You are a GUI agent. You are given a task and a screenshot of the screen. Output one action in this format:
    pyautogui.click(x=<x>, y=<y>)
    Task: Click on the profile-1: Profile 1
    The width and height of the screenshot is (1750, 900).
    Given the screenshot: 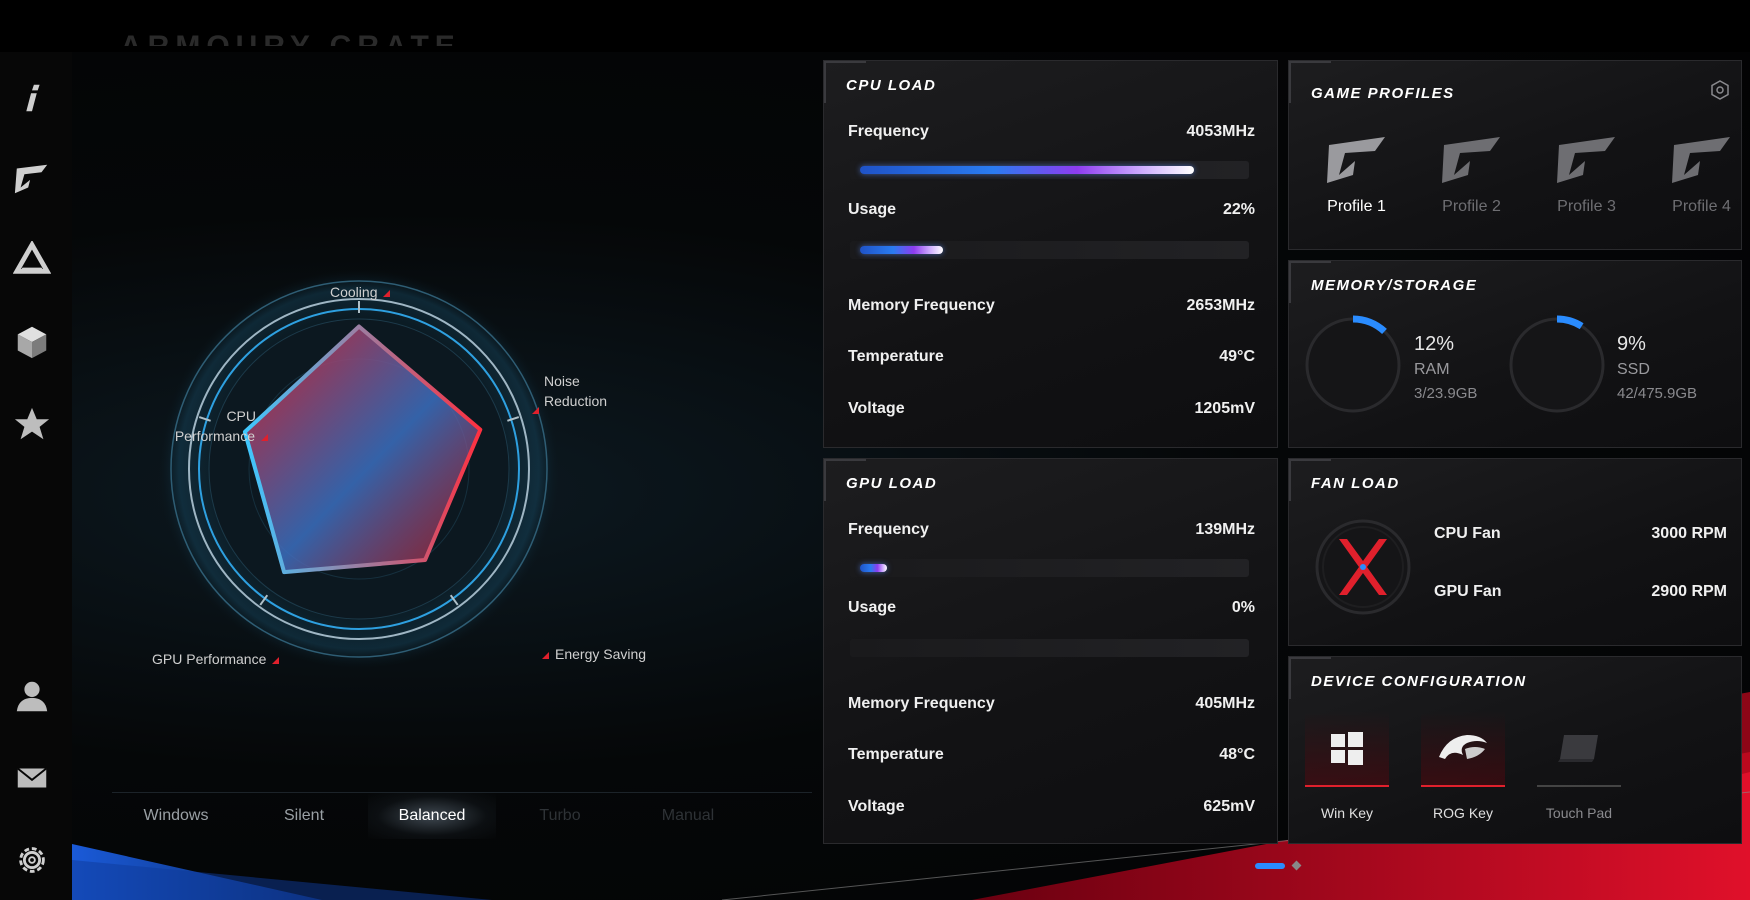 What is the action you would take?
    pyautogui.click(x=1356, y=173)
    